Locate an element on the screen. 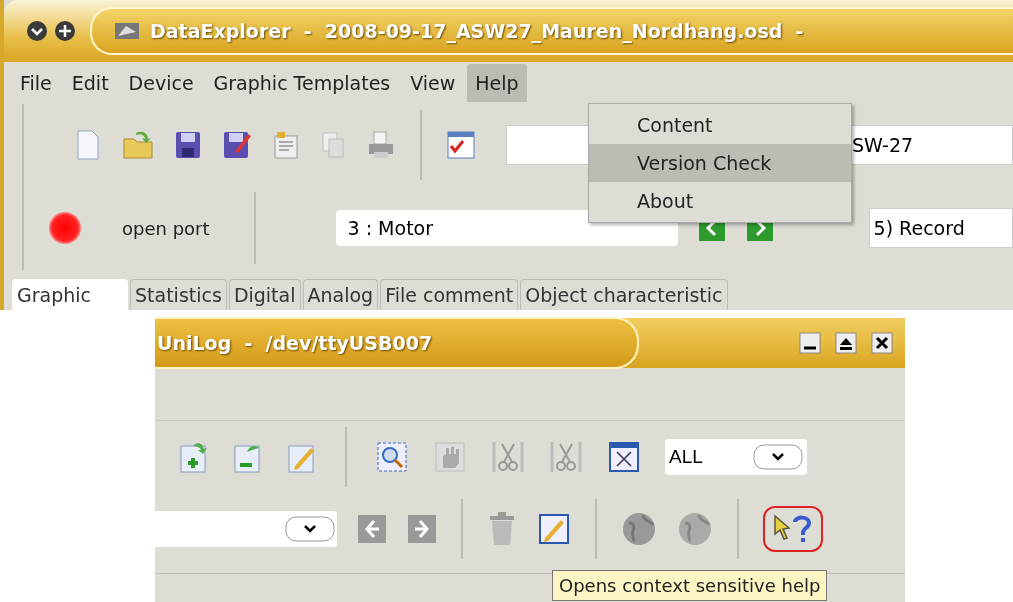 The image size is (1013, 602). window-title: UniLog - /dev/ttyUSB007 is located at coordinates (295, 343).